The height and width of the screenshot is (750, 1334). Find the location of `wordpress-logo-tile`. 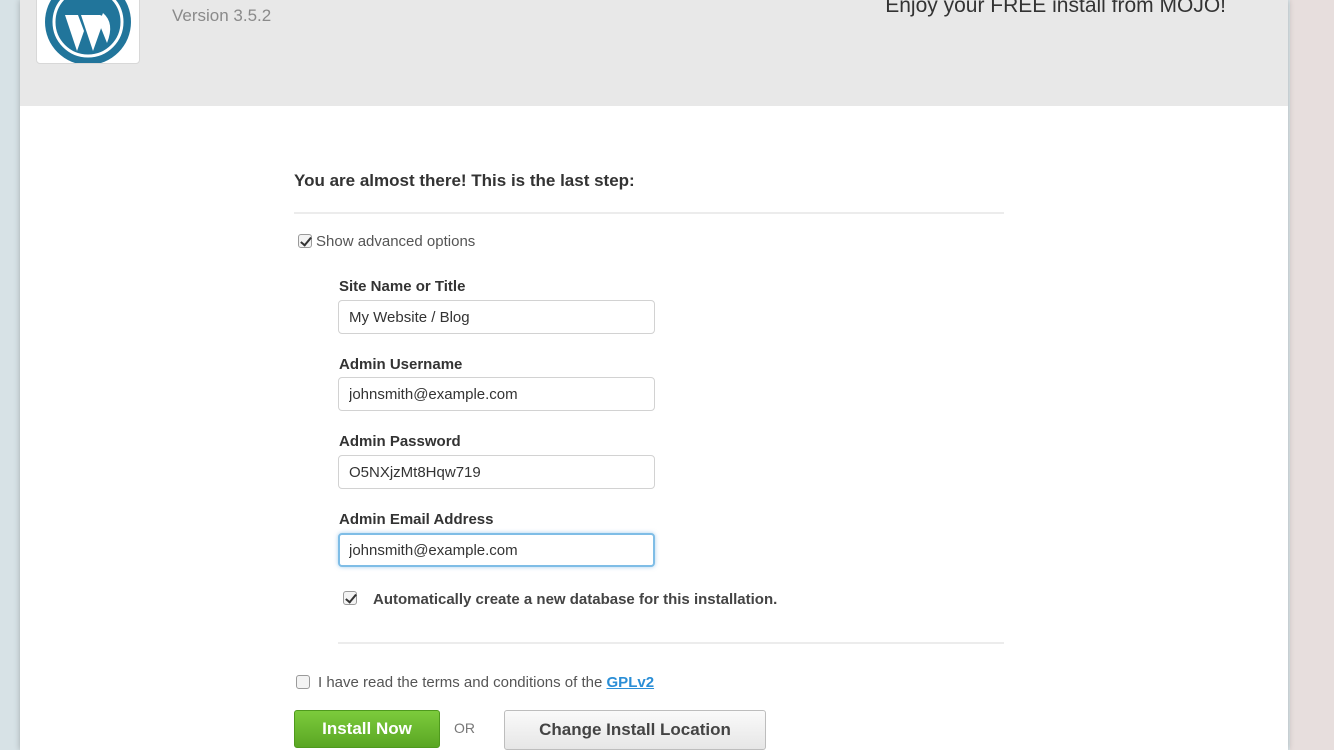

wordpress-logo-tile is located at coordinates (88, 32).